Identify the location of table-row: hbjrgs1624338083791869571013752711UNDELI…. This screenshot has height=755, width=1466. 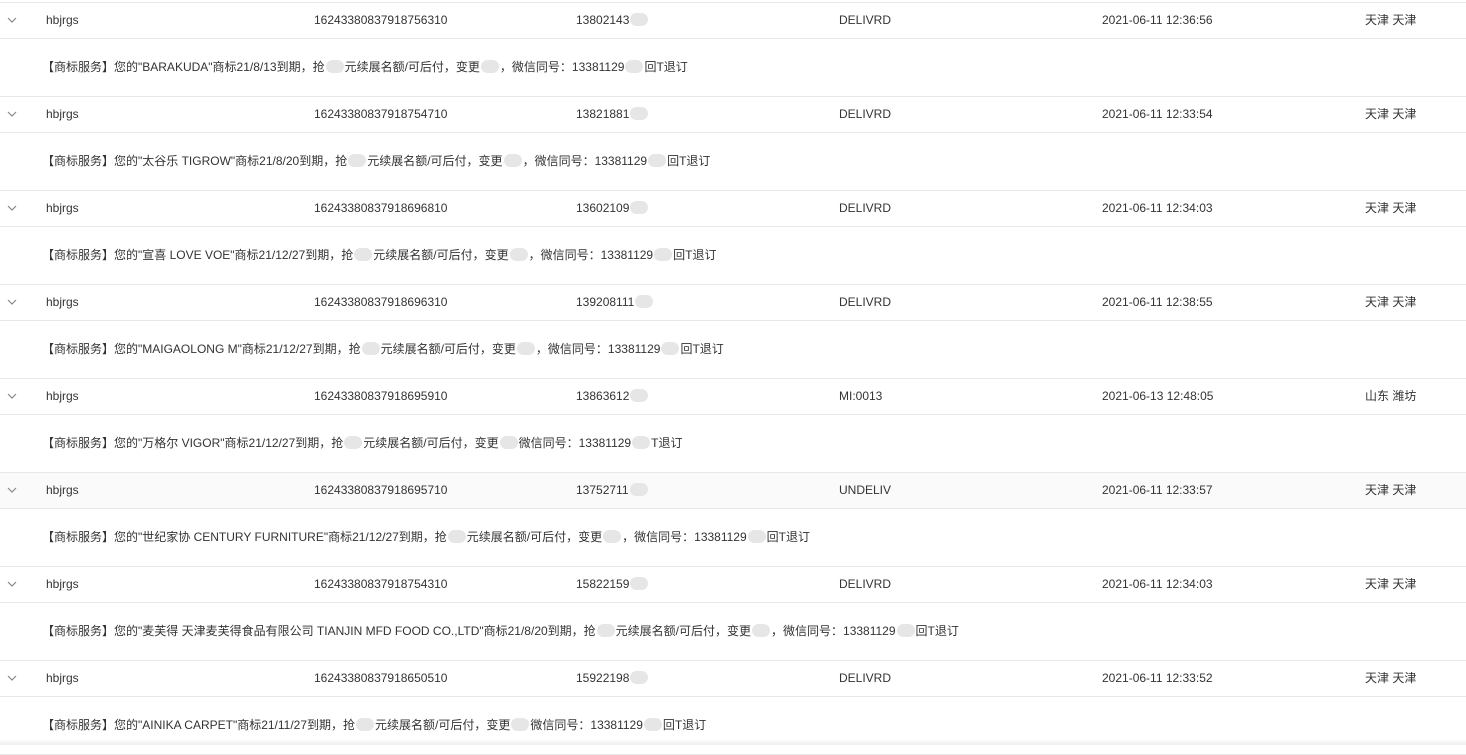
(733, 491).